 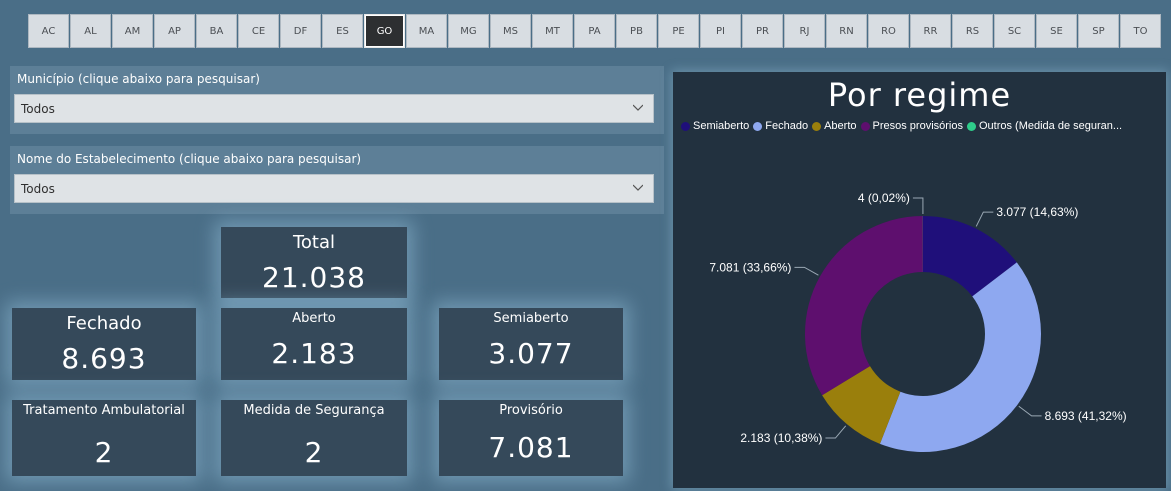 What do you see at coordinates (314, 452) in the screenshot?
I see `medida-value: 2` at bounding box center [314, 452].